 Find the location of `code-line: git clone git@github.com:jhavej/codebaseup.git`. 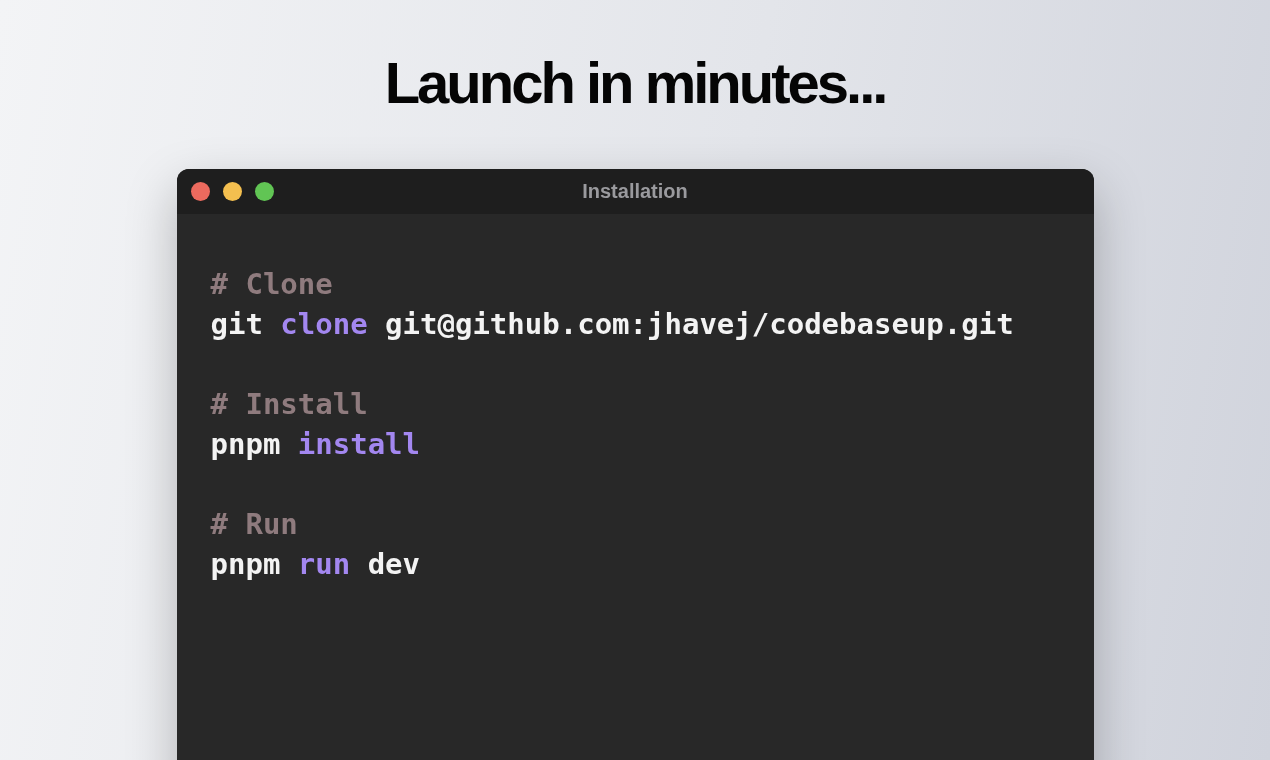

code-line: git clone git@github.com:jhavej/codebaseup.git is located at coordinates (612, 324).